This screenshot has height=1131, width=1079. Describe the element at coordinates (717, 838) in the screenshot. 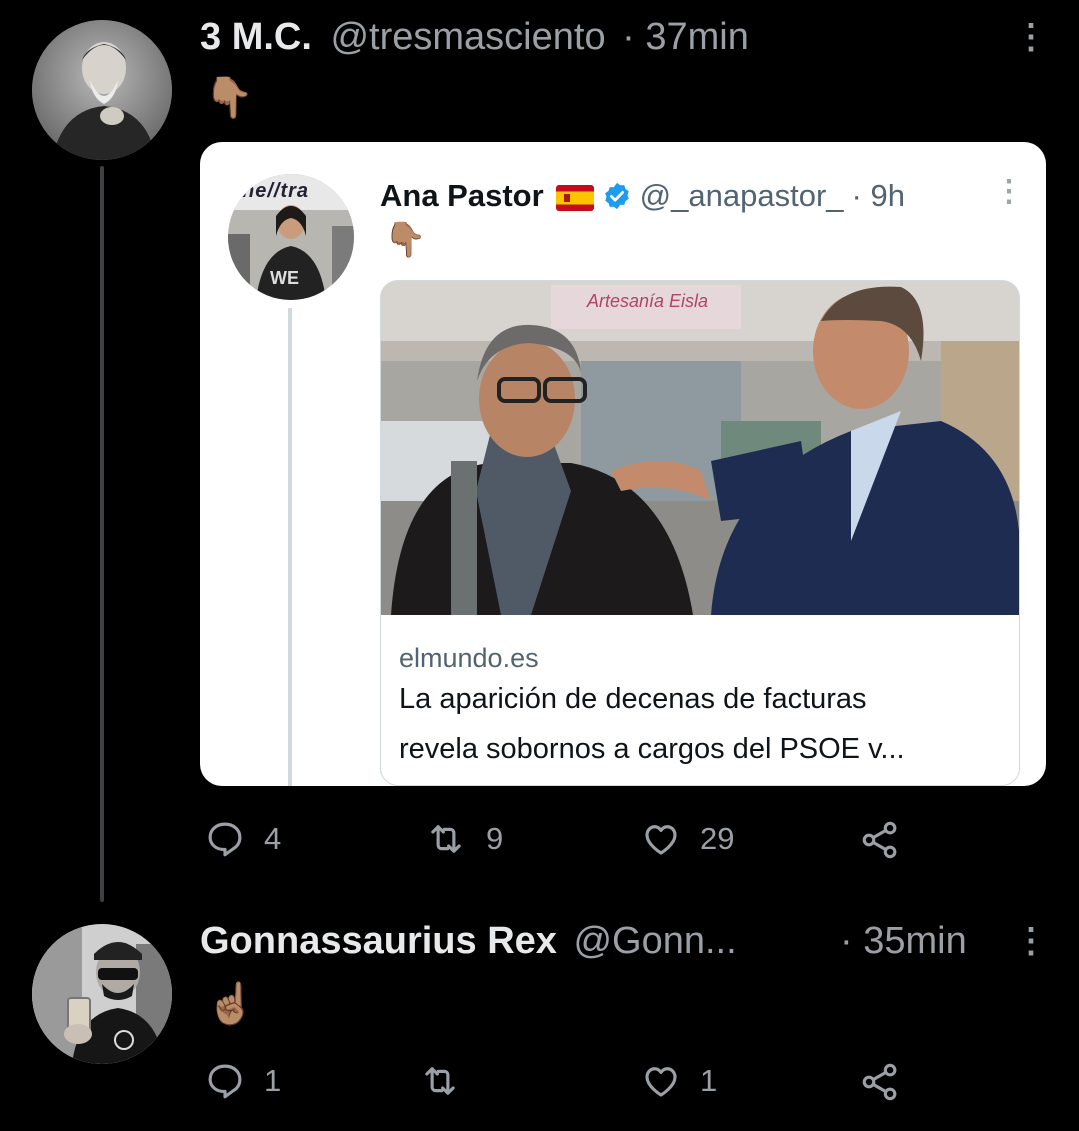

I see `like-count: 29` at that location.